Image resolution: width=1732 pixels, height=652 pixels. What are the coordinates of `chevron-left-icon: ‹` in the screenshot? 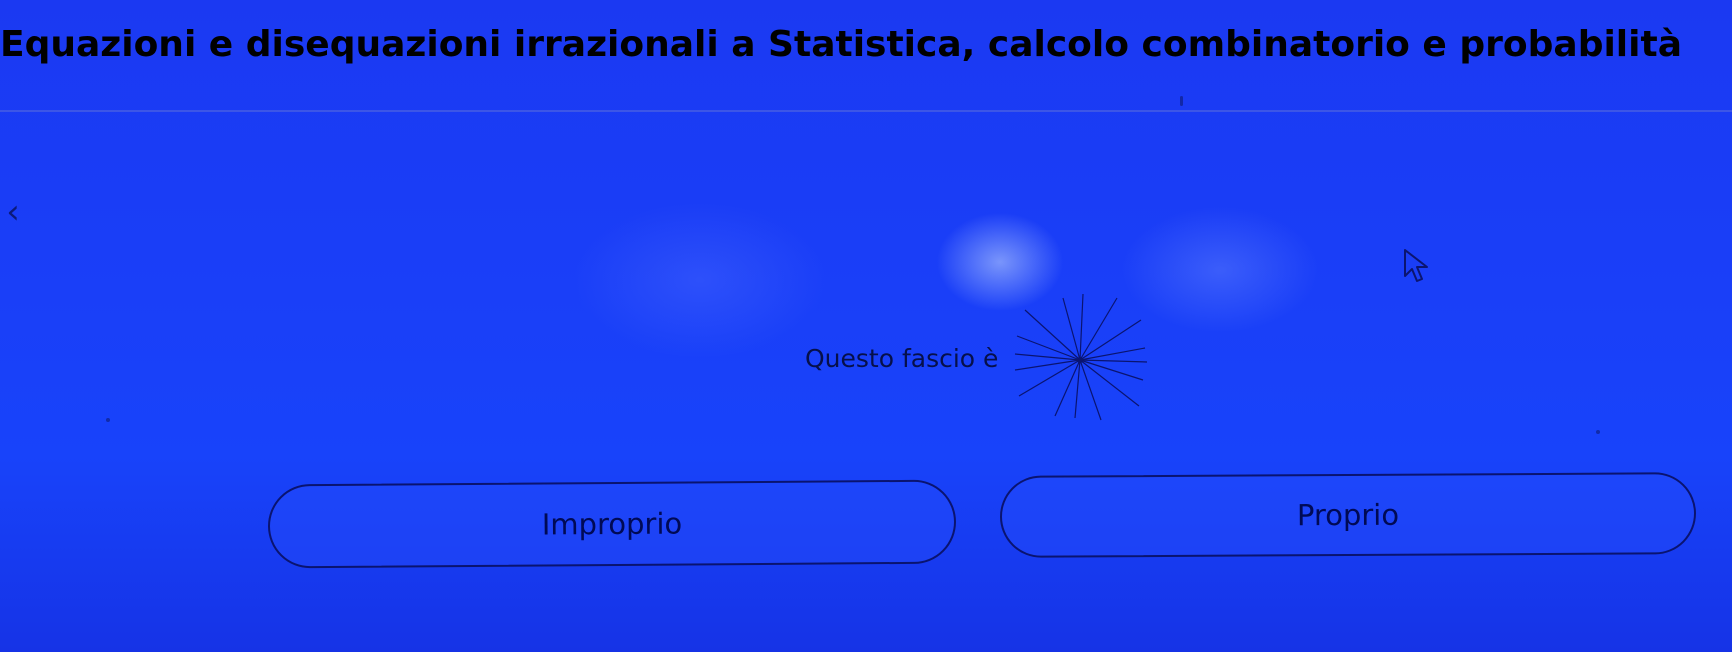 It's located at (13, 212).